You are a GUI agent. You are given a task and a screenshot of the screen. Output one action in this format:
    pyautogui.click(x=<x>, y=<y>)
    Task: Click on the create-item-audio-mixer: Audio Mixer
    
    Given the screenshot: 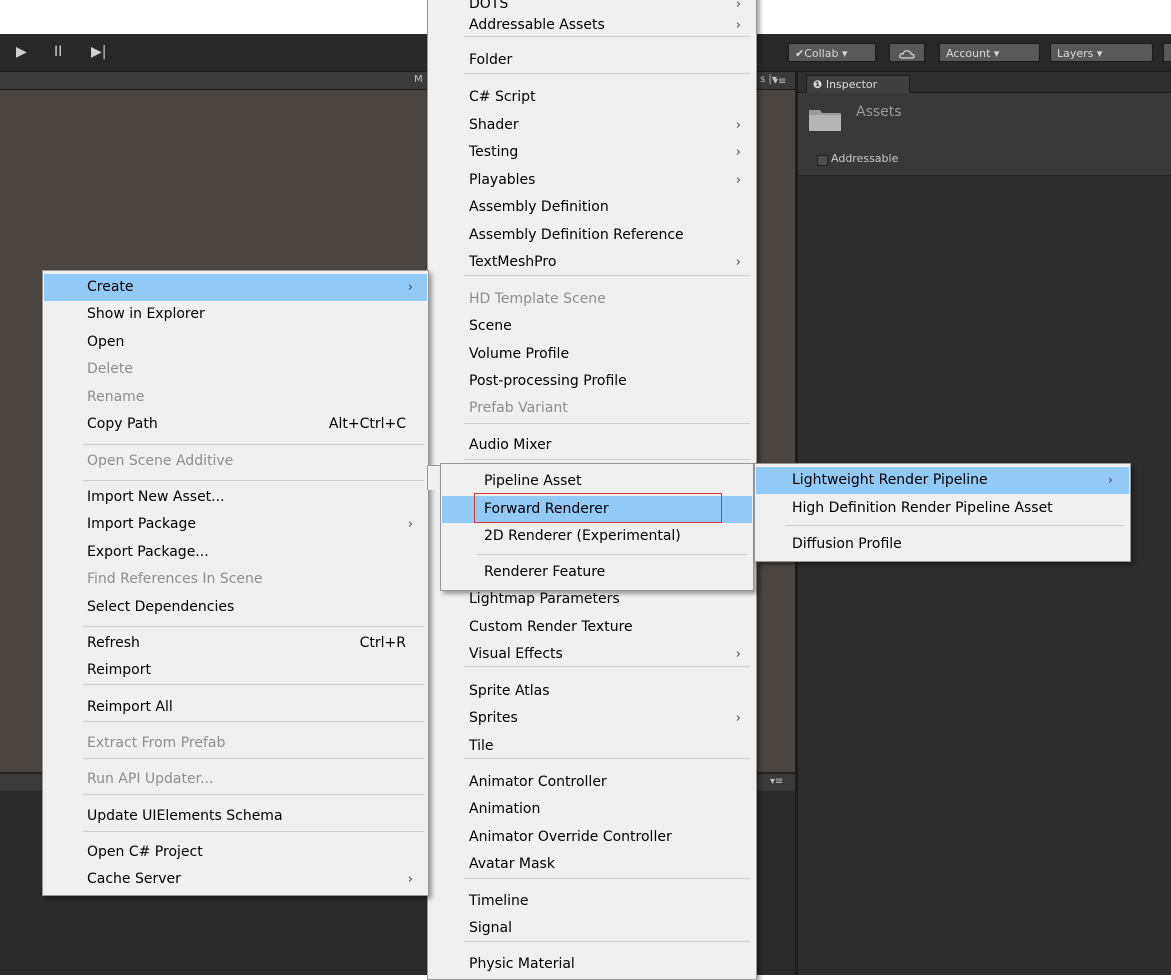 What is the action you would take?
    pyautogui.click(x=592, y=445)
    